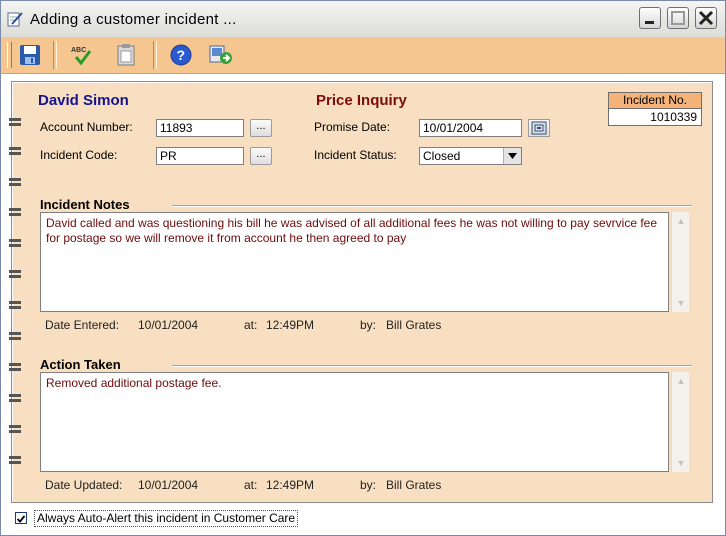 This screenshot has height=536, width=726. Describe the element at coordinates (79, 155) in the screenshot. I see `incident-code-label: Incident Code:` at that location.